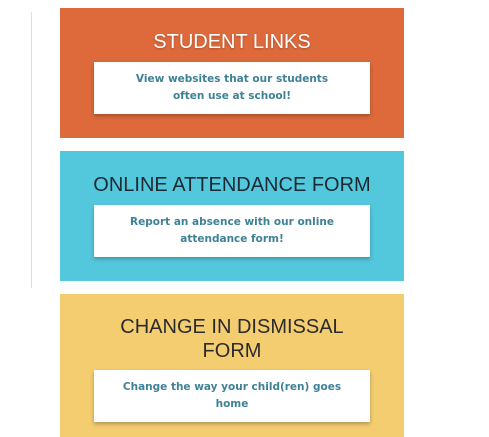  Describe the element at coordinates (232, 339) in the screenshot. I see `change-in-dismissal-form-title: CHANGE IN DISMISSAL FORM` at that location.